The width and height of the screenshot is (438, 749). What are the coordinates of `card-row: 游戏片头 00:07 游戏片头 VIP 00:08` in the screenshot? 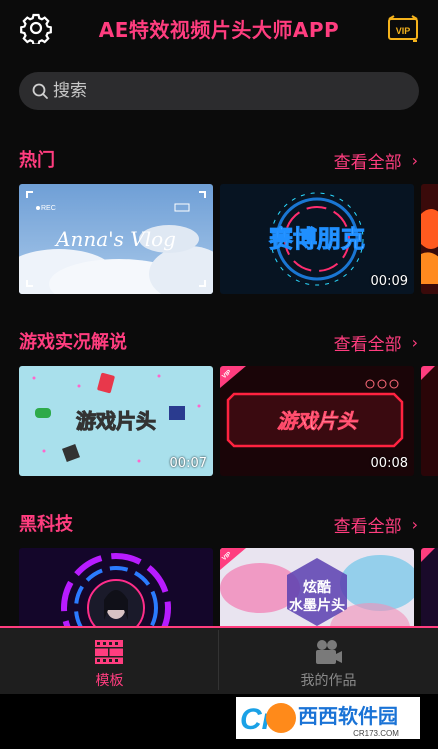 It's located at (228, 421).